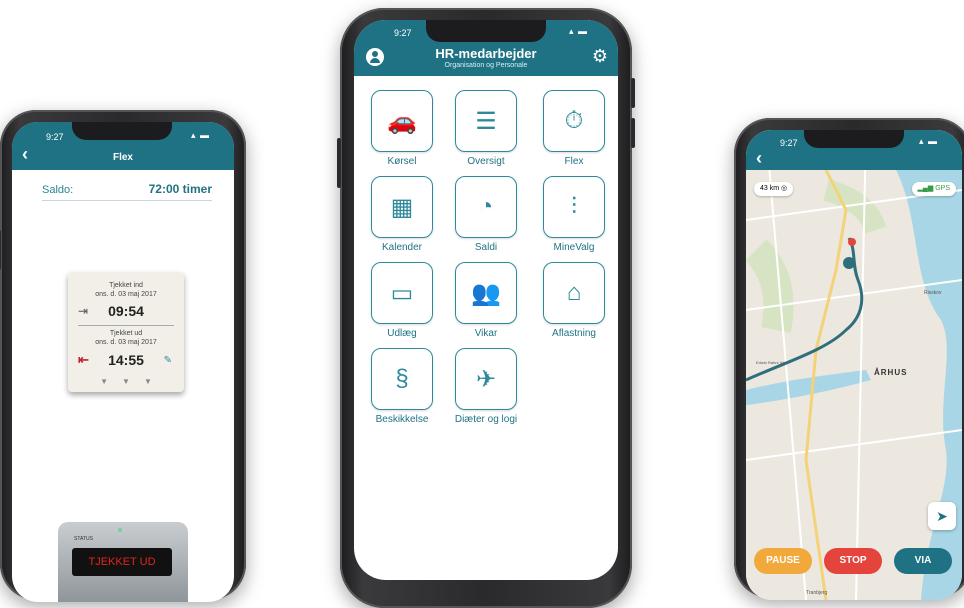 Image resolution: width=964 pixels, height=608 pixels. I want to click on menu-tile: ☰ Oversigt, so click(486, 128).